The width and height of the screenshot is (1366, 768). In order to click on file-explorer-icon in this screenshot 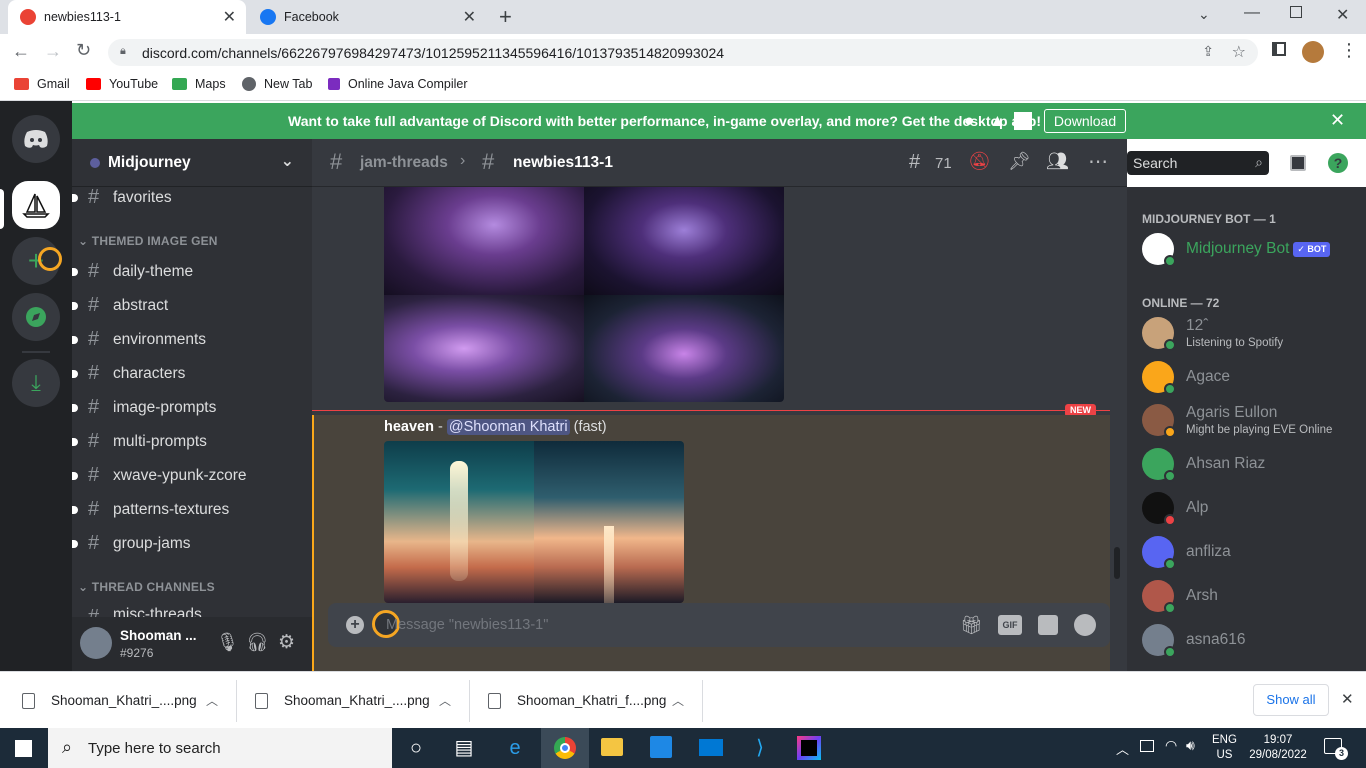, I will do `click(612, 747)`.